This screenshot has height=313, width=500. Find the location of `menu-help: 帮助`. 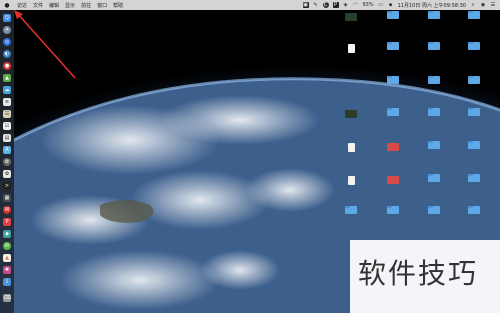

menu-help: 帮助 is located at coordinates (118, 5).